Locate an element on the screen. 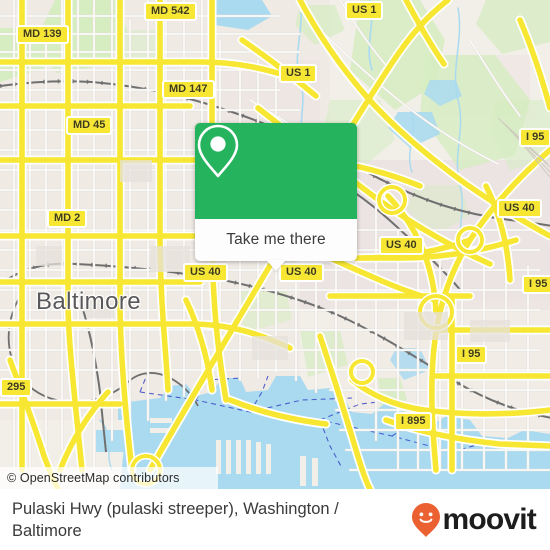 The height and width of the screenshot is (550, 550). moovit-pin-icon is located at coordinates (426, 519).